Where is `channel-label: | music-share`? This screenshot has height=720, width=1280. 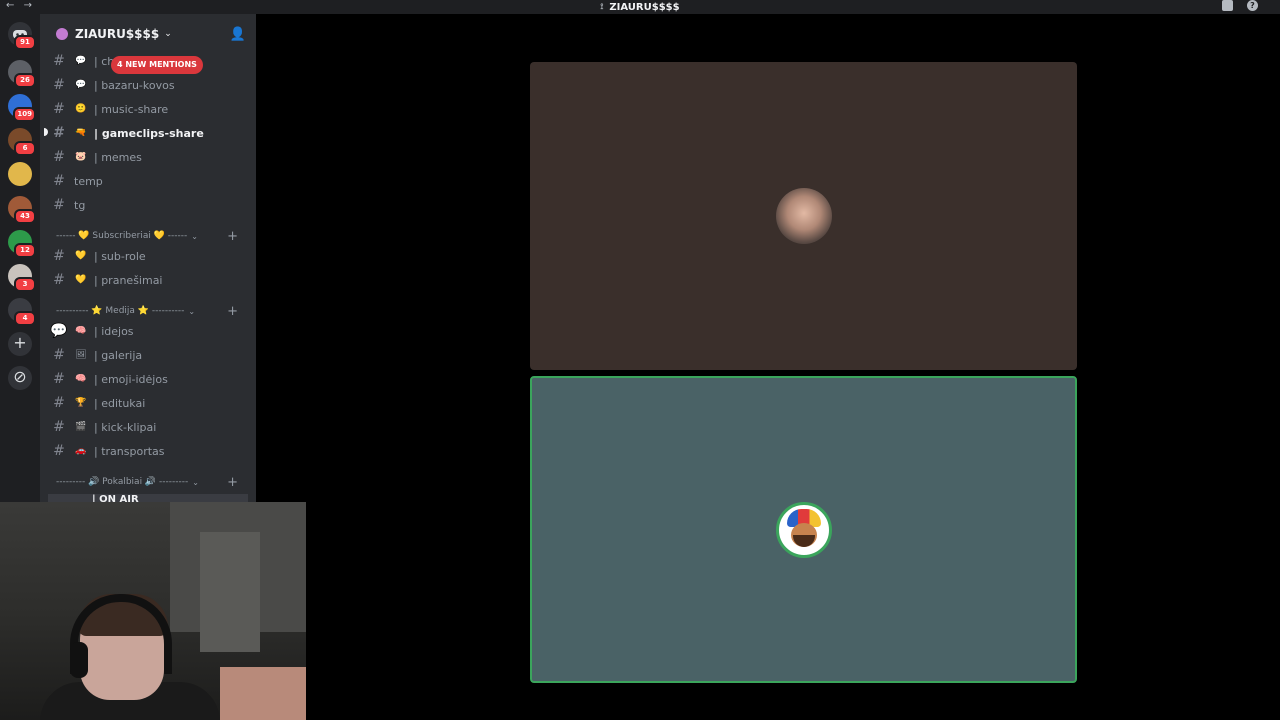 channel-label: | music-share is located at coordinates (131, 109).